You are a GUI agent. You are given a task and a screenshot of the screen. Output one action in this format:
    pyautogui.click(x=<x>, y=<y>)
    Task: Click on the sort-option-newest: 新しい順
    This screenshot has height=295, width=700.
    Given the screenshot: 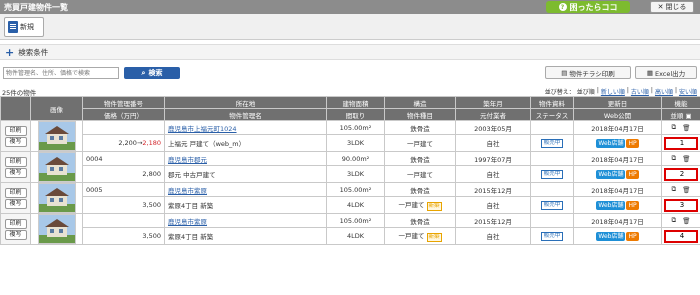 What is the action you would take?
    pyautogui.click(x=613, y=91)
    